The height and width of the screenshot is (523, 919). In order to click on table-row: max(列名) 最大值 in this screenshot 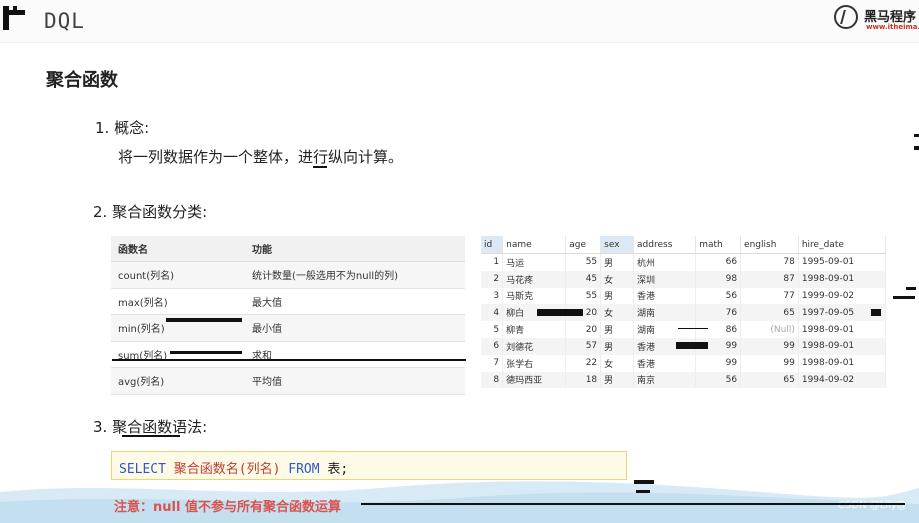, I will do `click(288, 301)`.